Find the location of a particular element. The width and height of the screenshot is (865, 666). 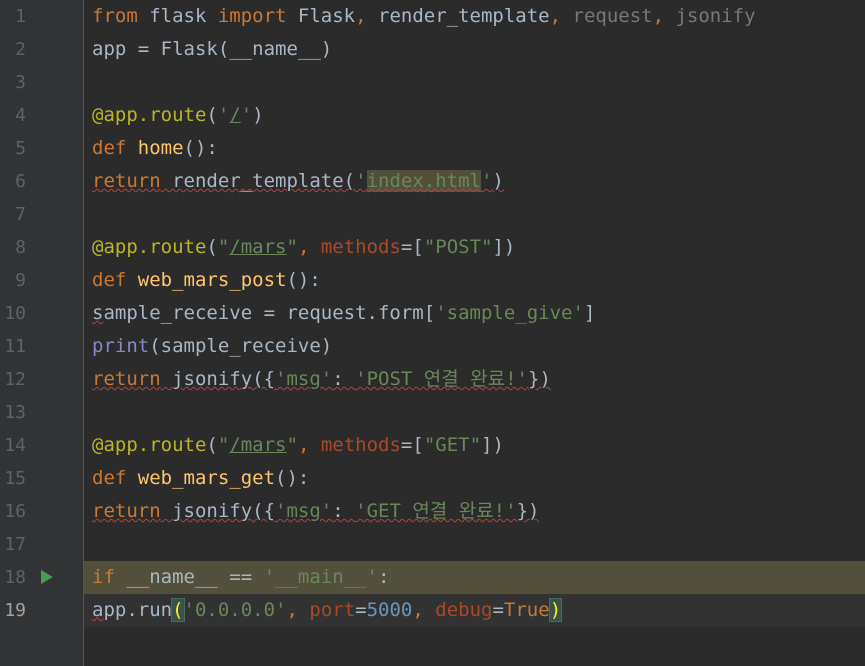

code-line-text: return jsonify({'msg': 'GET 연결 완료!'}) is located at coordinates (315, 511).